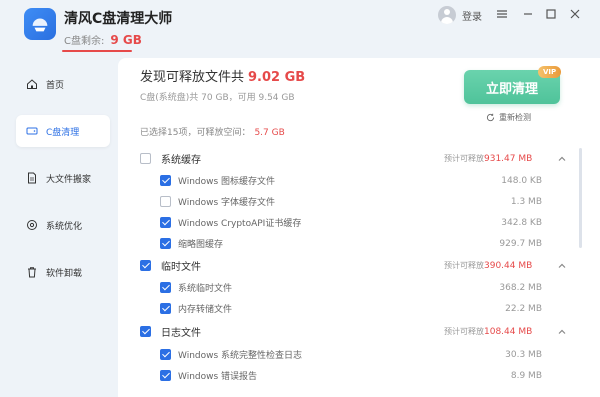  I want to click on login-button: 登录, so click(460, 15).